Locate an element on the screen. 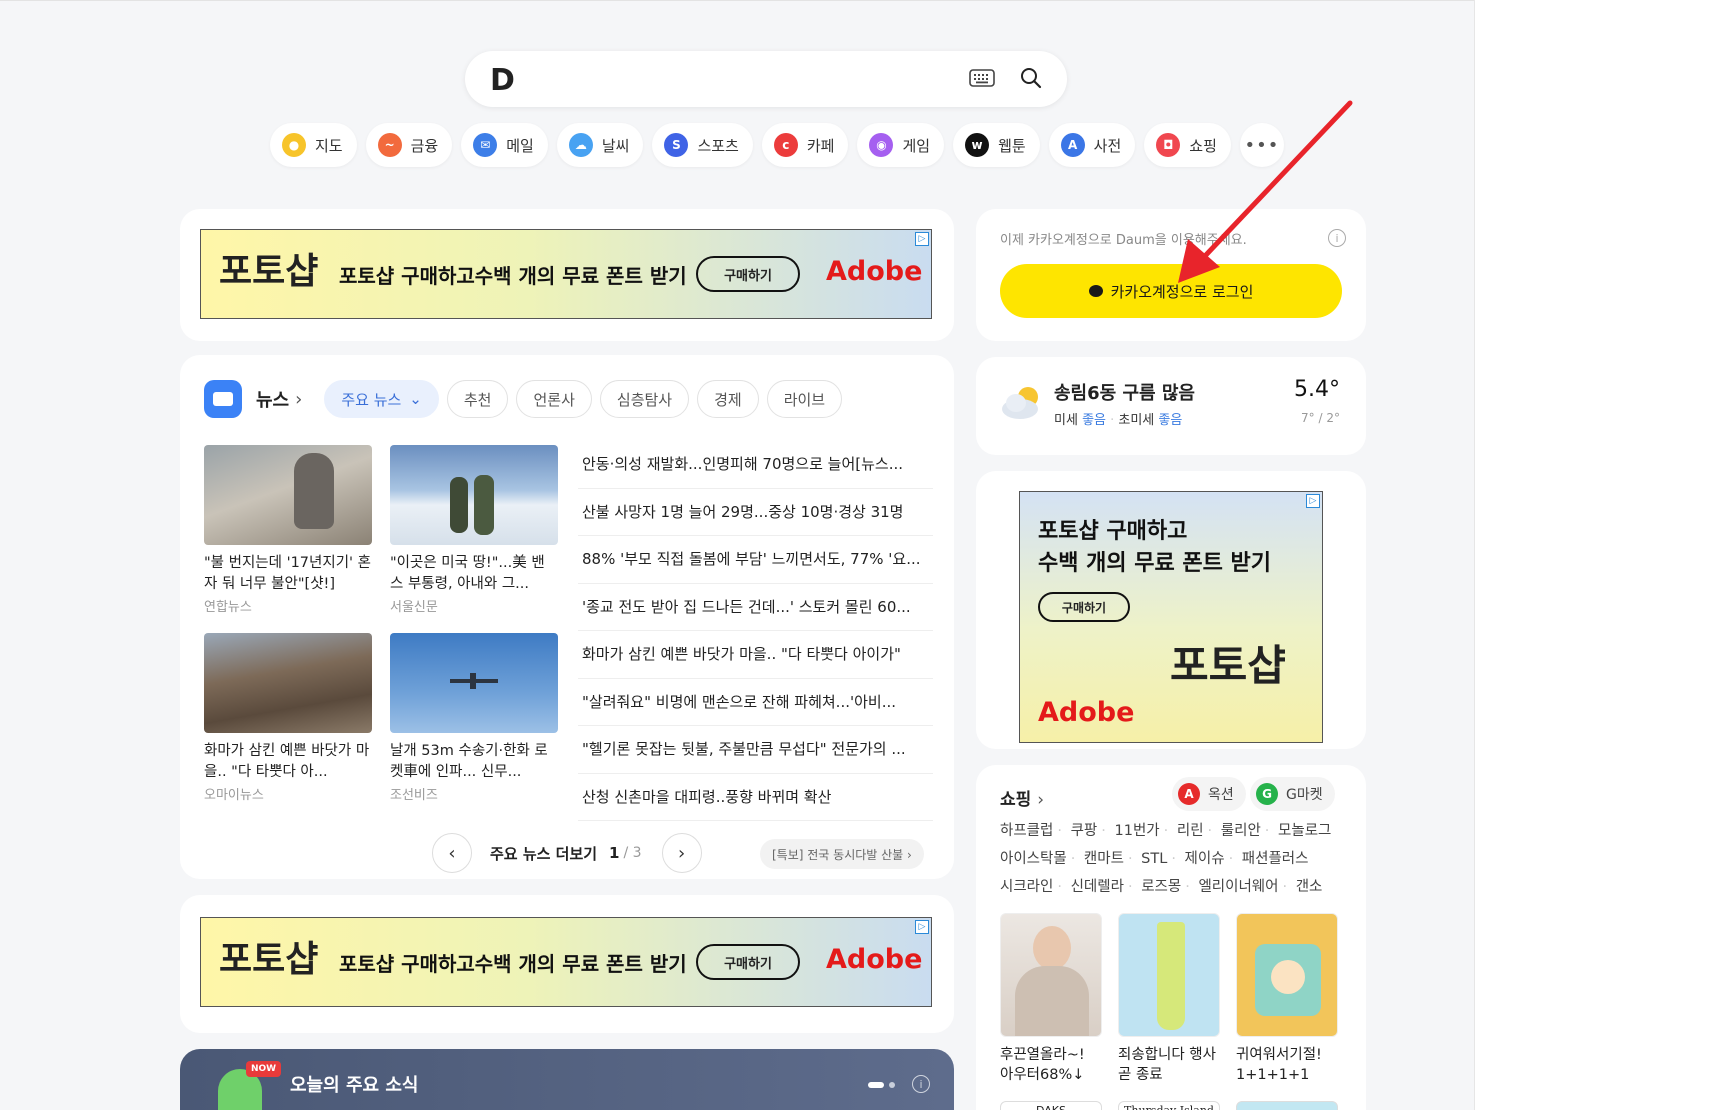 This screenshot has height=1110, width=1714. product-item: 귀여워서기절! 1+1+1+1 is located at coordinates (1287, 999).